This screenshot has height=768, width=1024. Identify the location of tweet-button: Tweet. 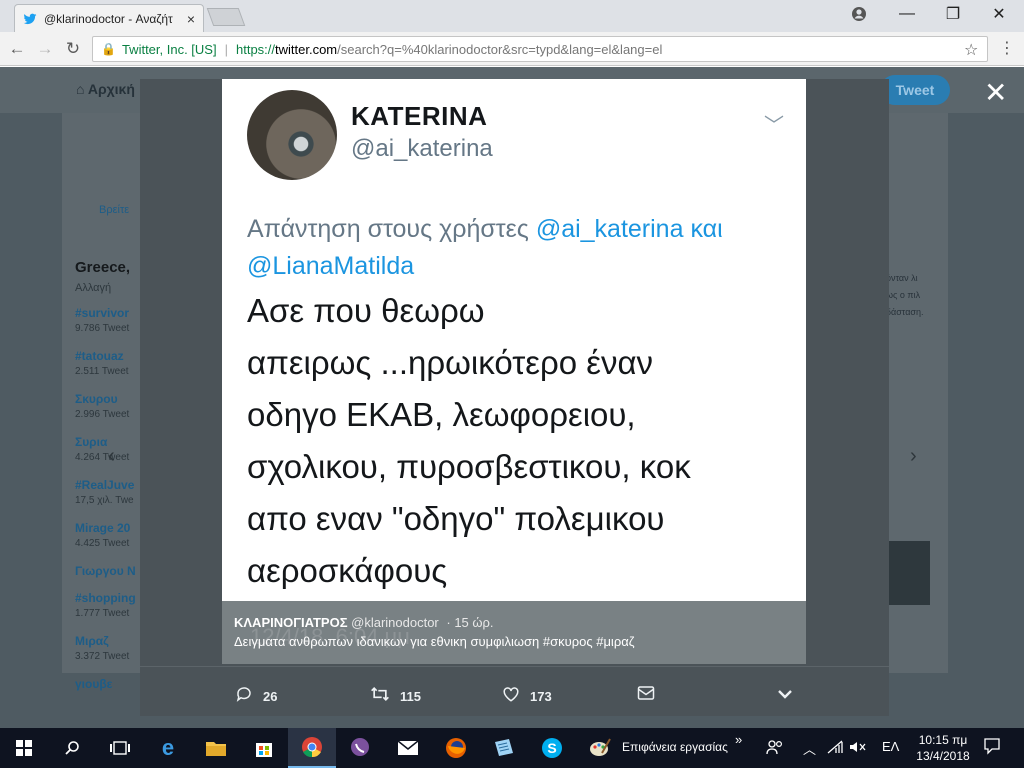
(915, 90).